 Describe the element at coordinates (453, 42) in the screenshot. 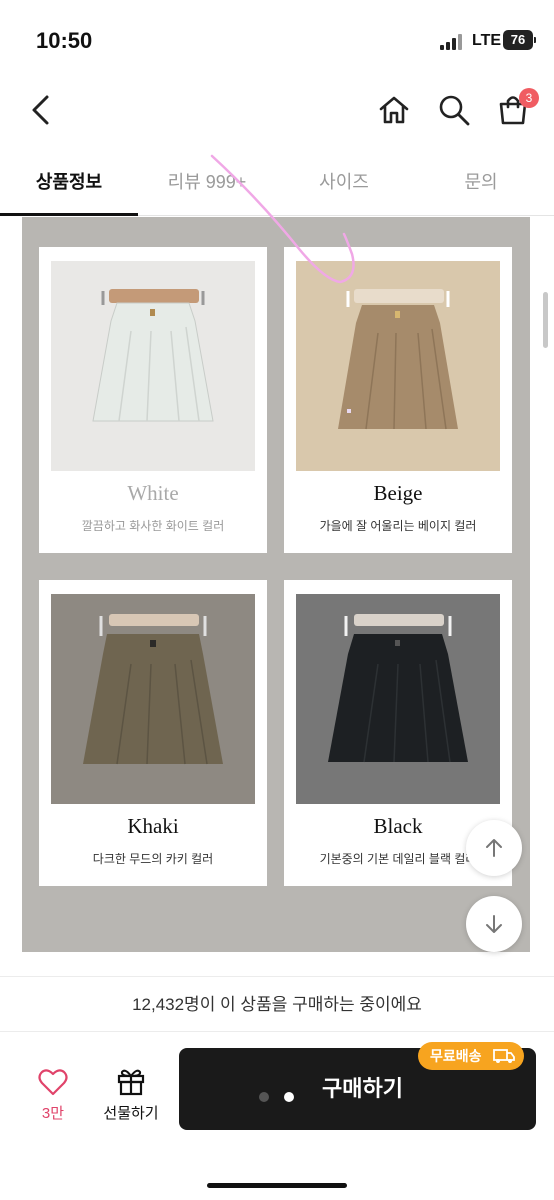

I see `signal-icon` at that location.